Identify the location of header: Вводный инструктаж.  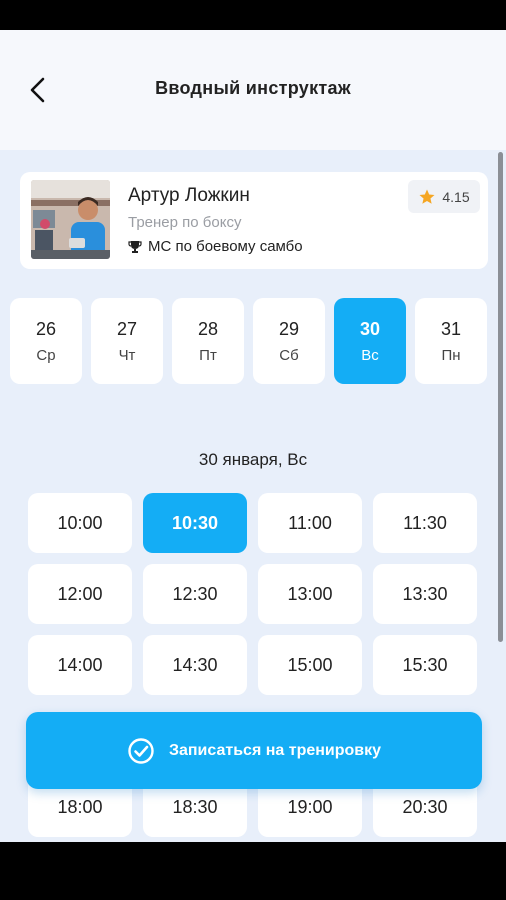
(253, 90).